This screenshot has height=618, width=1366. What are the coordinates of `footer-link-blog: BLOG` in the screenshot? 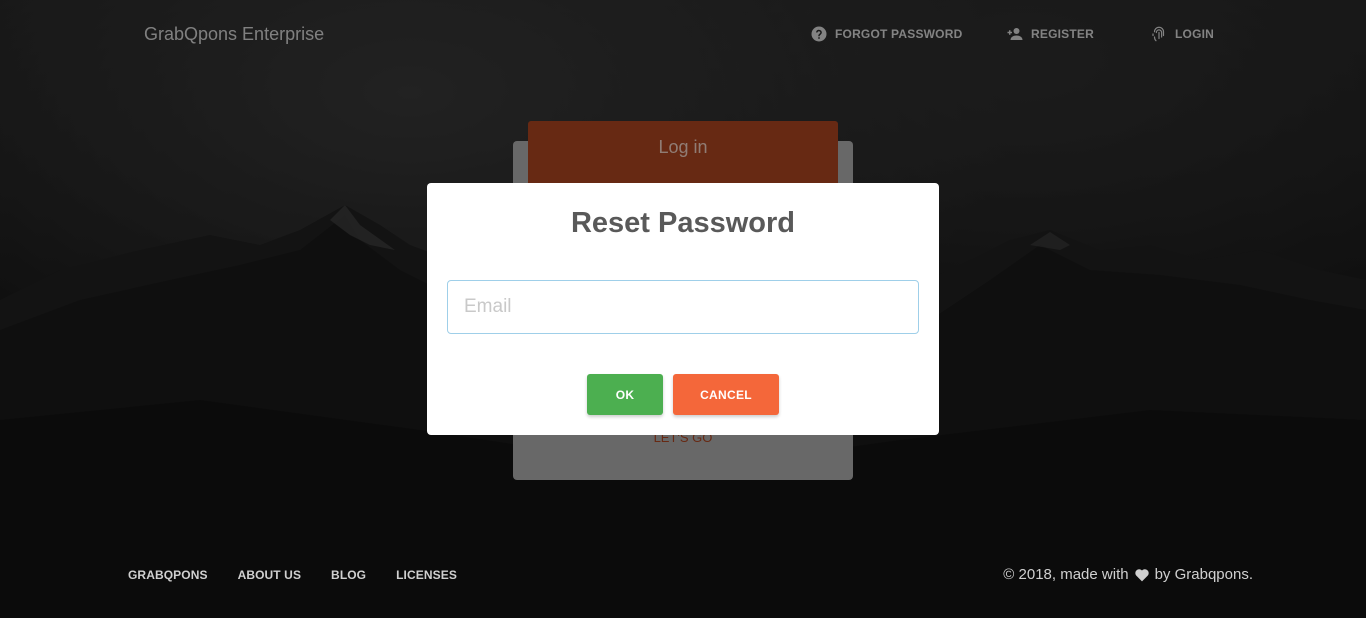 It's located at (348, 575).